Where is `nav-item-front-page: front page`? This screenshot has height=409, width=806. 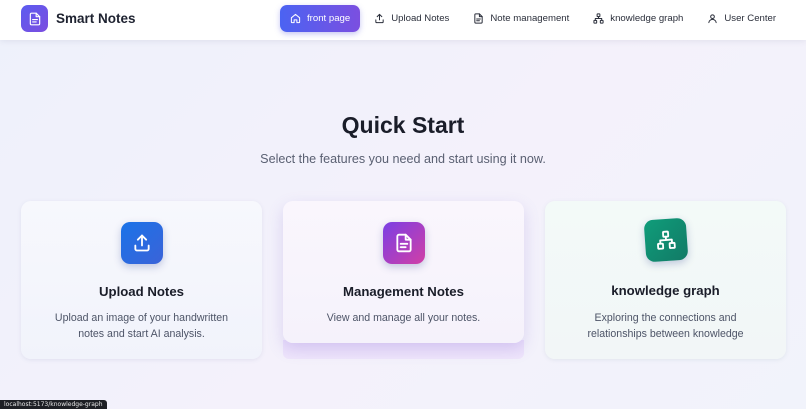 nav-item-front-page: front page is located at coordinates (320, 18).